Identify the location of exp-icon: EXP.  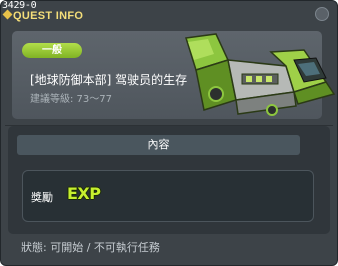
(84, 193).